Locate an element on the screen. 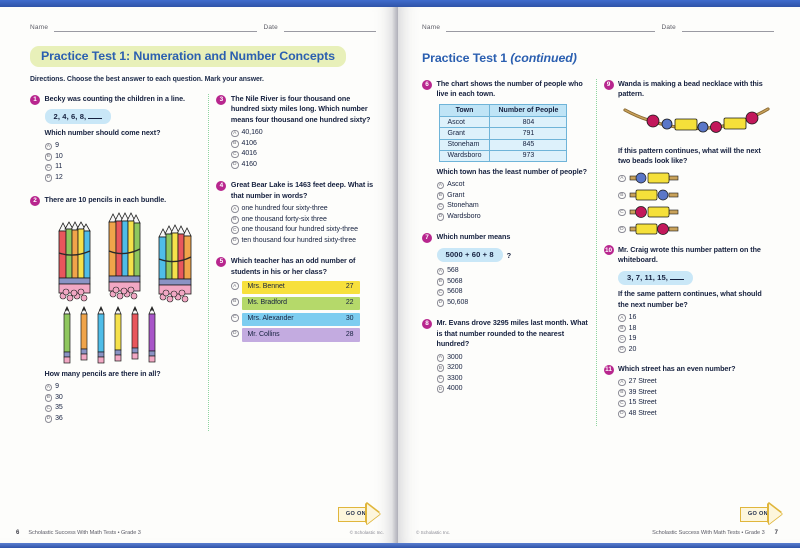  option-c: C Mrs. Alexander 30 is located at coordinates (303, 319).